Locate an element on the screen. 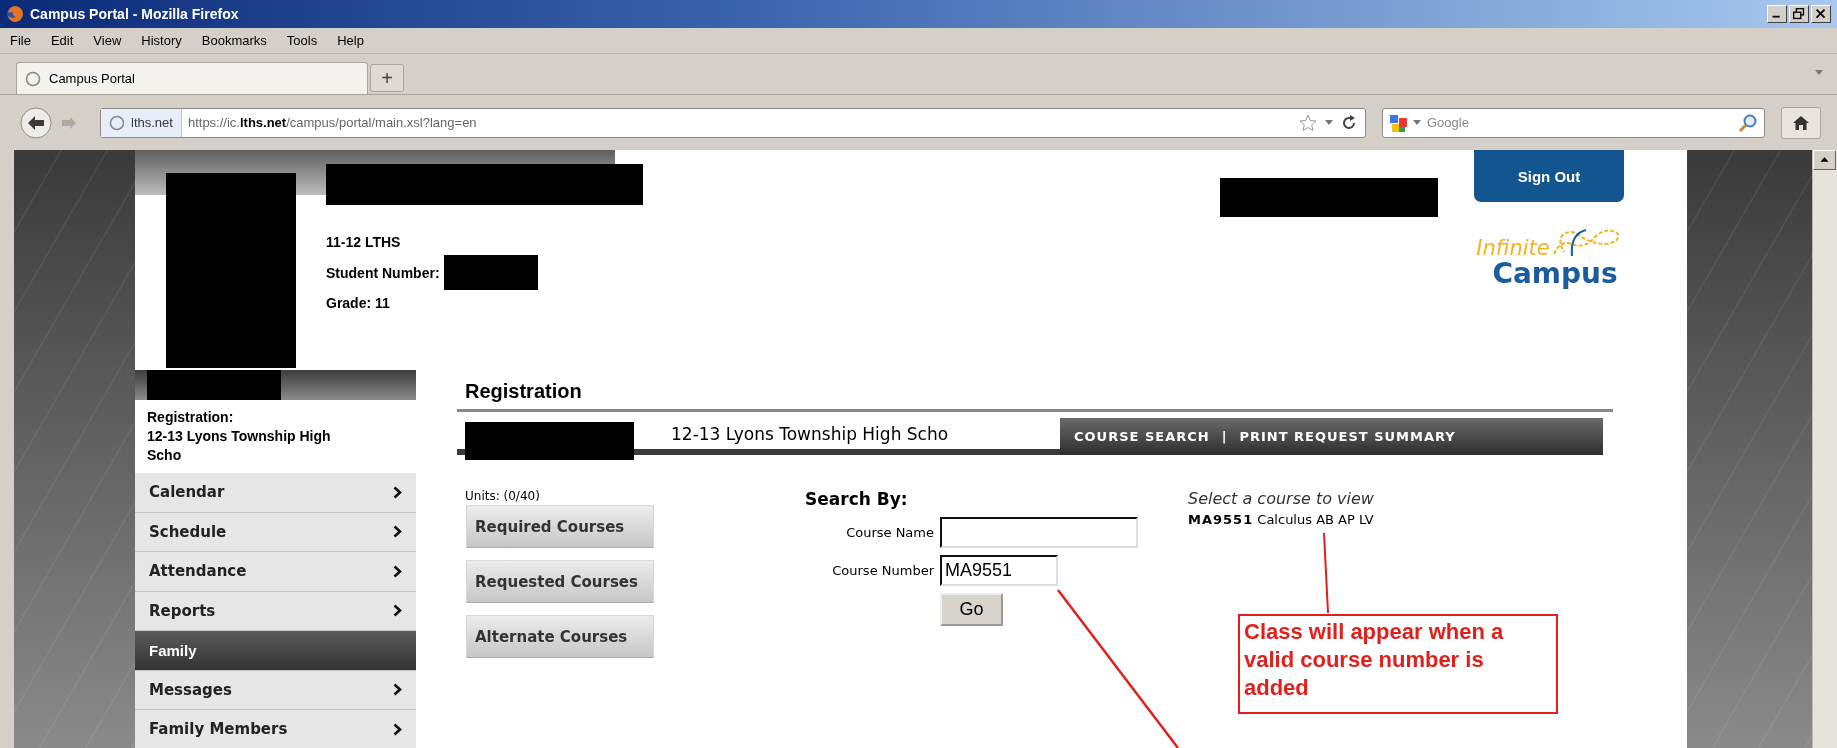 The height and width of the screenshot is (748, 1837). menu-item: Bookmarks is located at coordinates (234, 40).